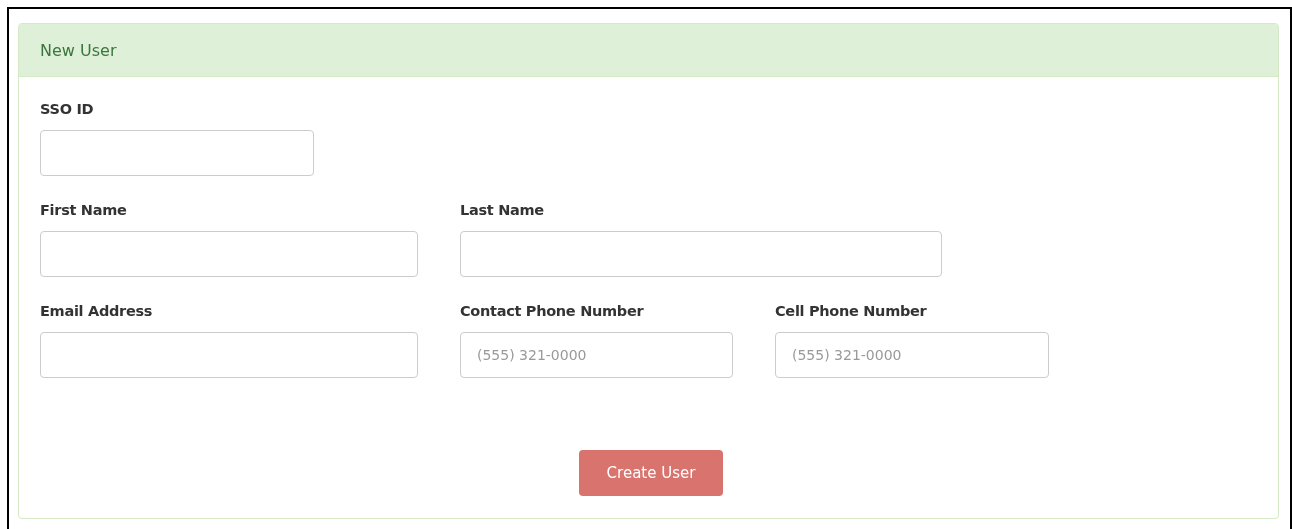  I want to click on panel-title: New User, so click(78, 50).